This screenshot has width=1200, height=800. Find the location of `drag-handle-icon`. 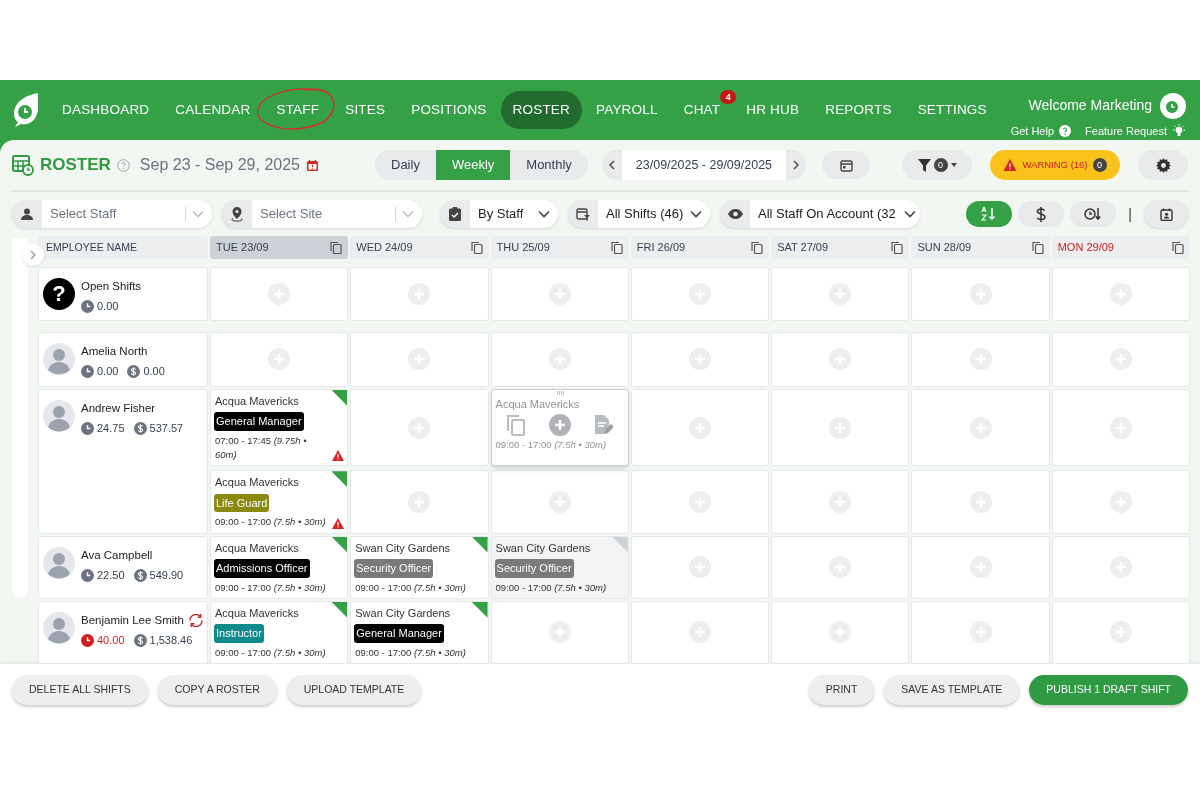

drag-handle-icon is located at coordinates (560, 392).